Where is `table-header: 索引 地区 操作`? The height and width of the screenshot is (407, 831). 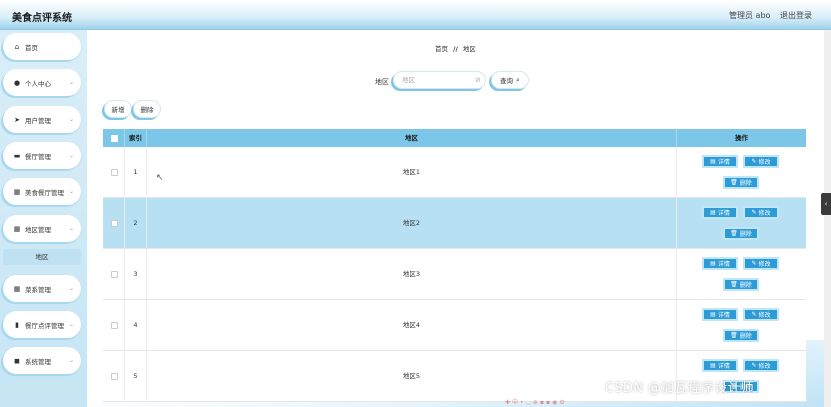 table-header: 索引 地区 操作 is located at coordinates (454, 138).